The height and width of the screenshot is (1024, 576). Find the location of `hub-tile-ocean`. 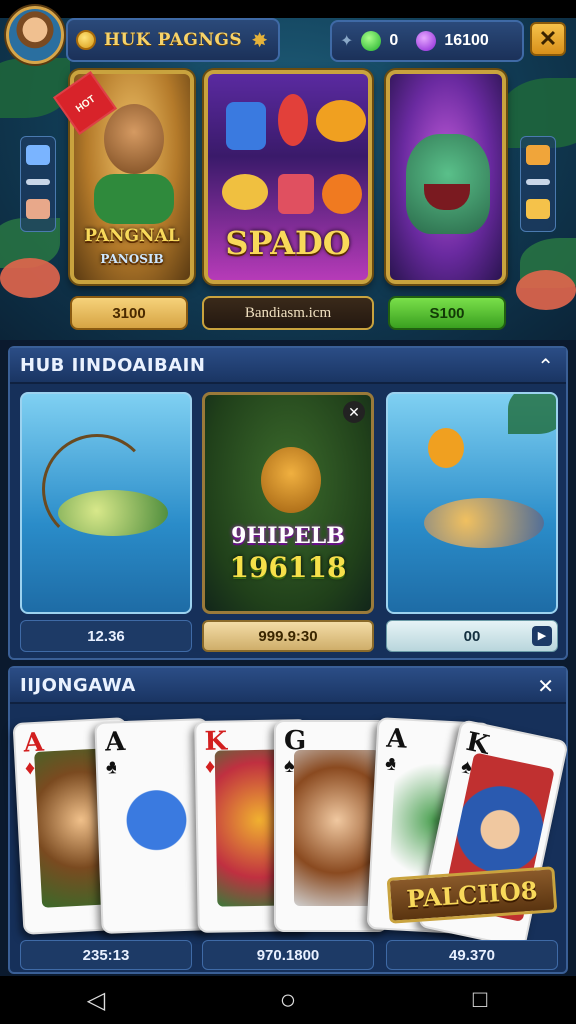

hub-tile-ocean is located at coordinates (472, 503).